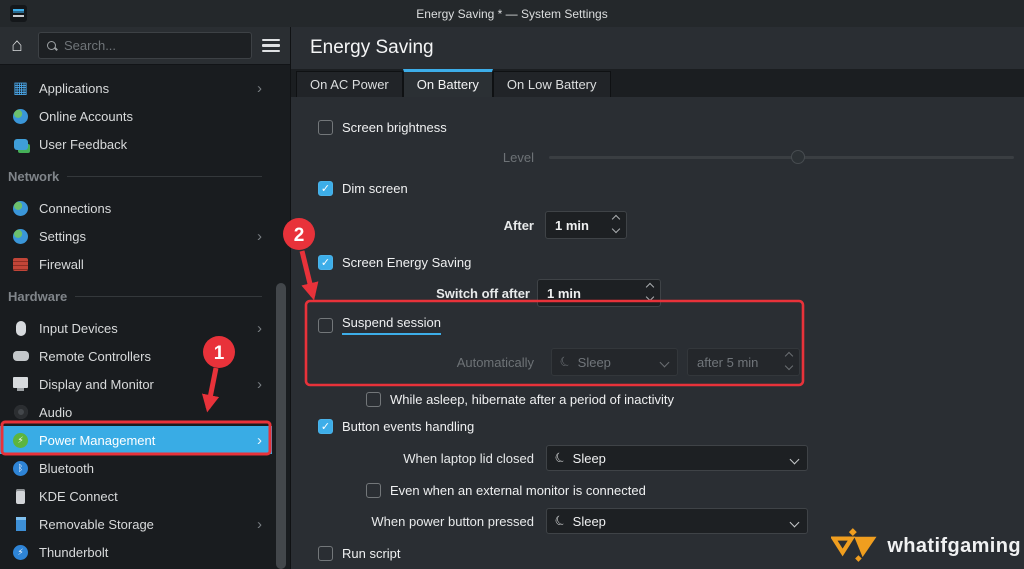  I want to click on sidebar-item-online-accounts: Online Accounts, so click(136, 116).